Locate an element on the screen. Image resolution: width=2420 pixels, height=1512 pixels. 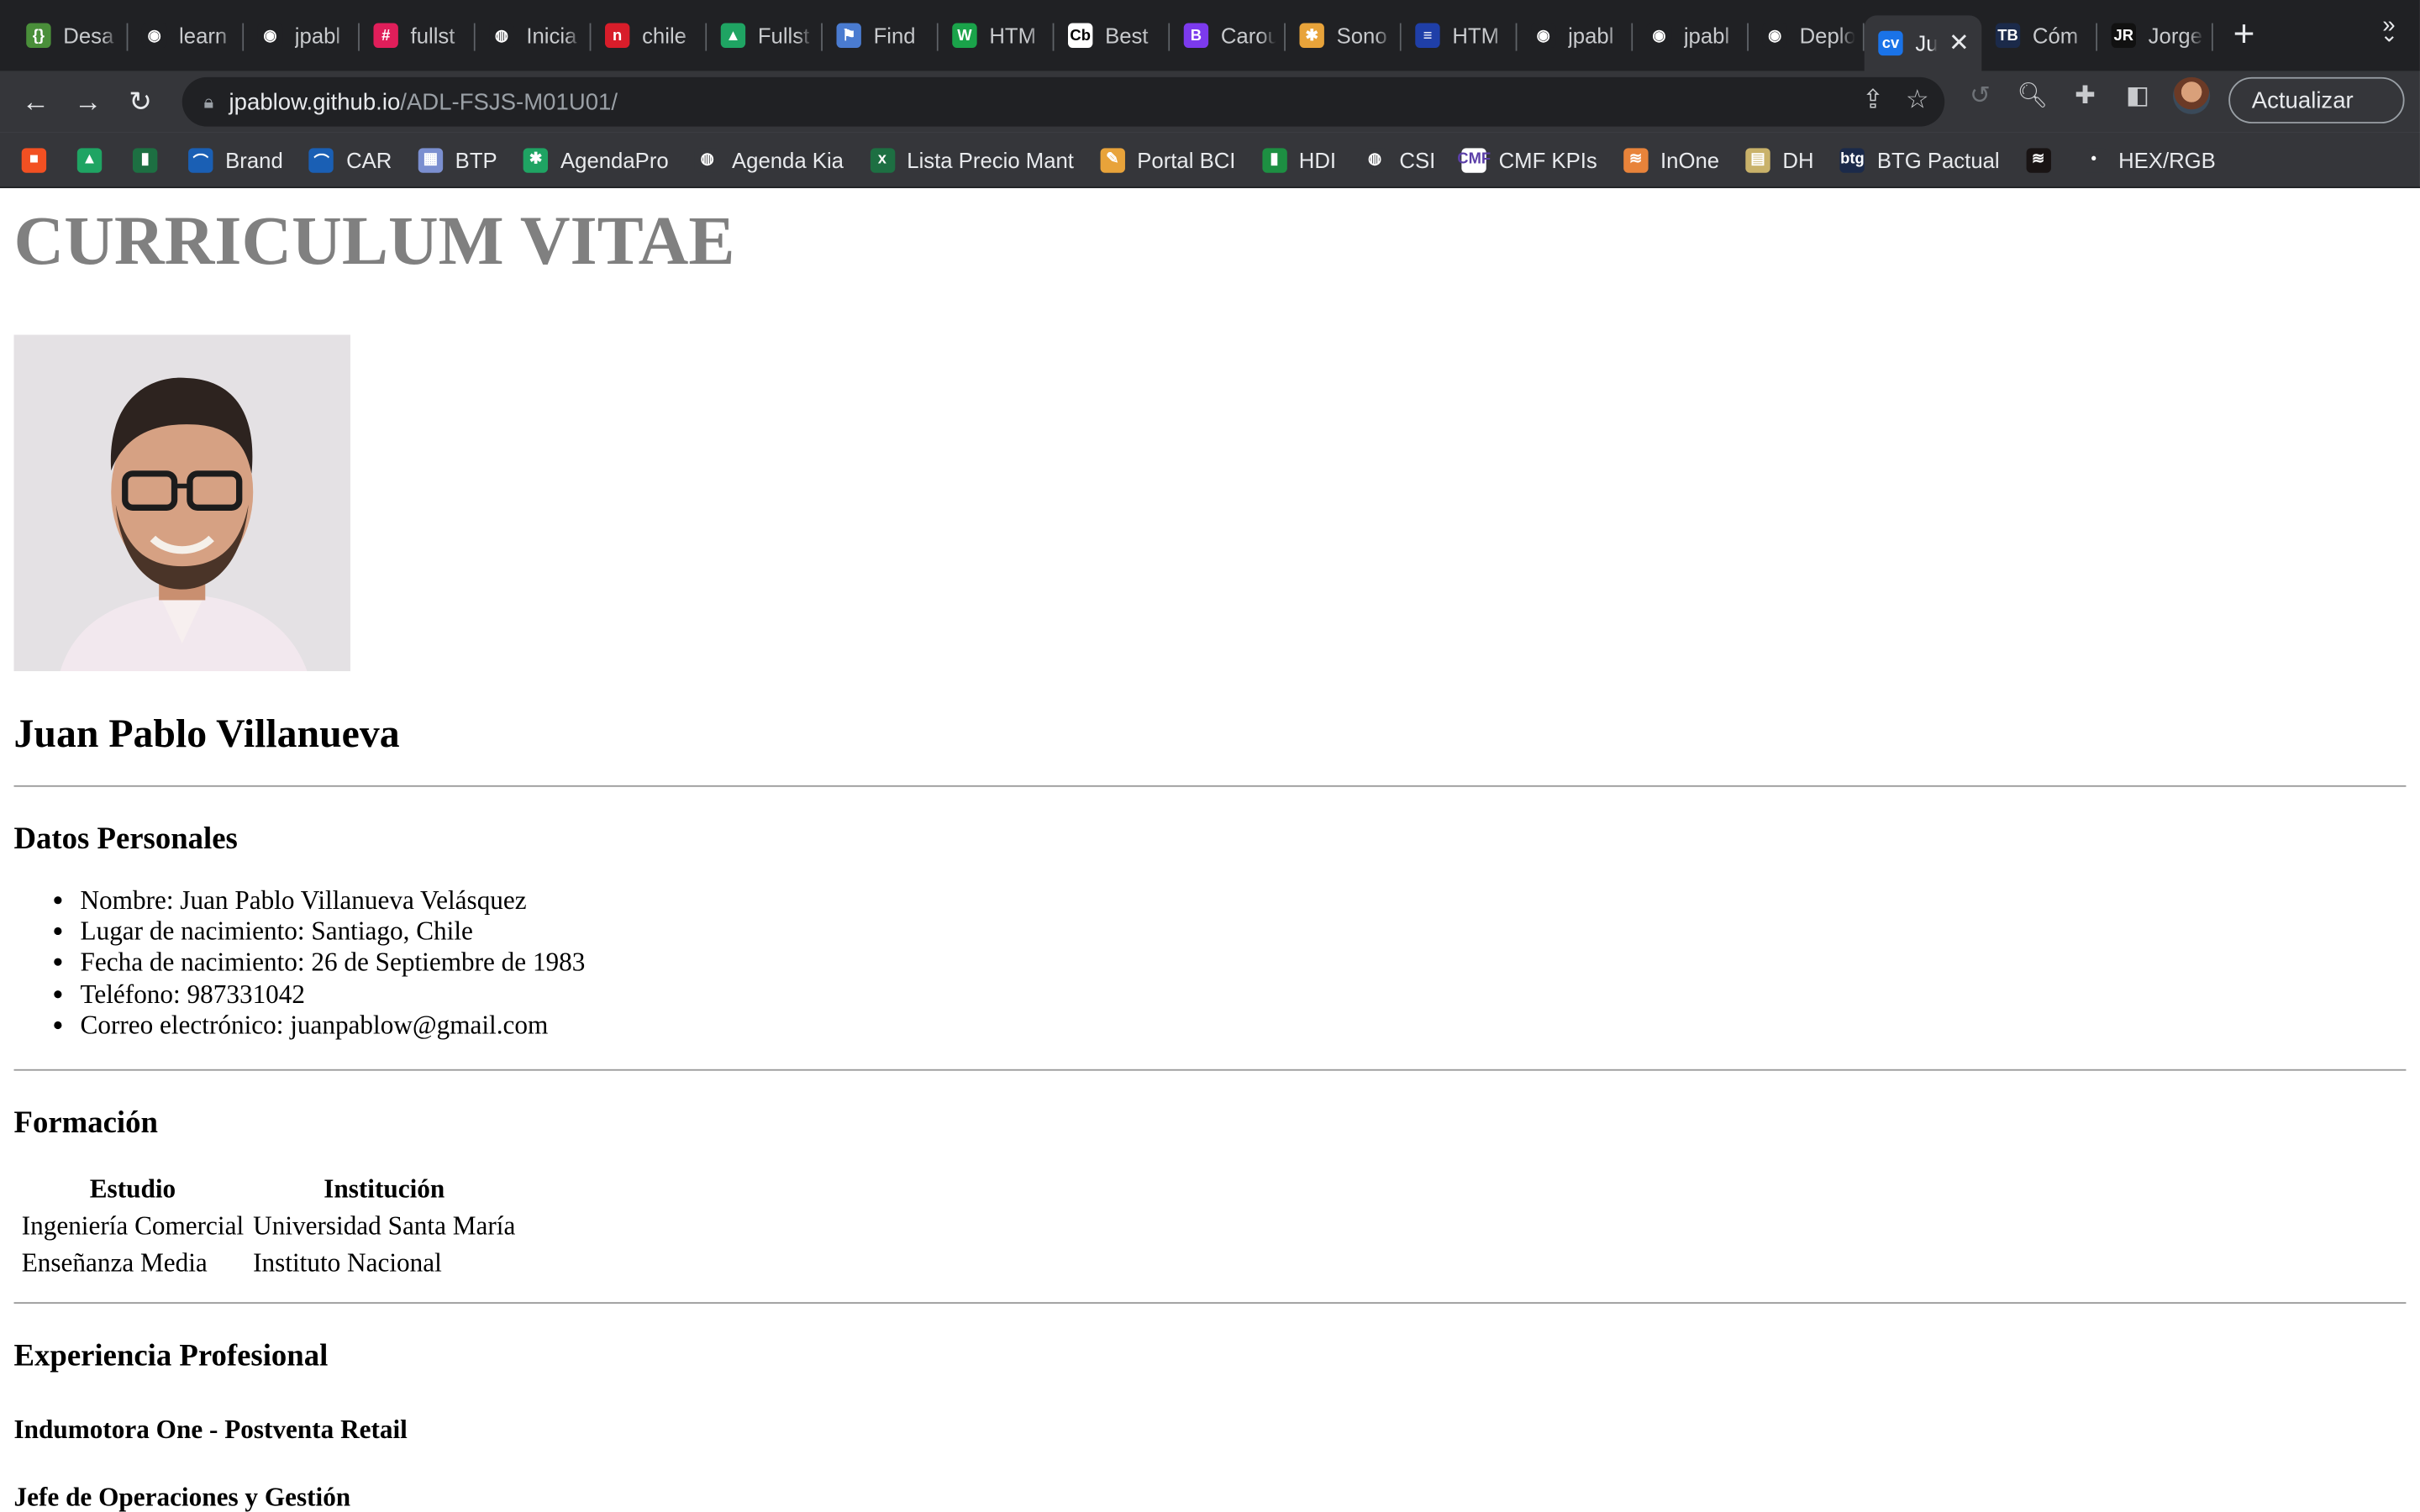
tab-favicon-icon: # is located at coordinates (385, 35).